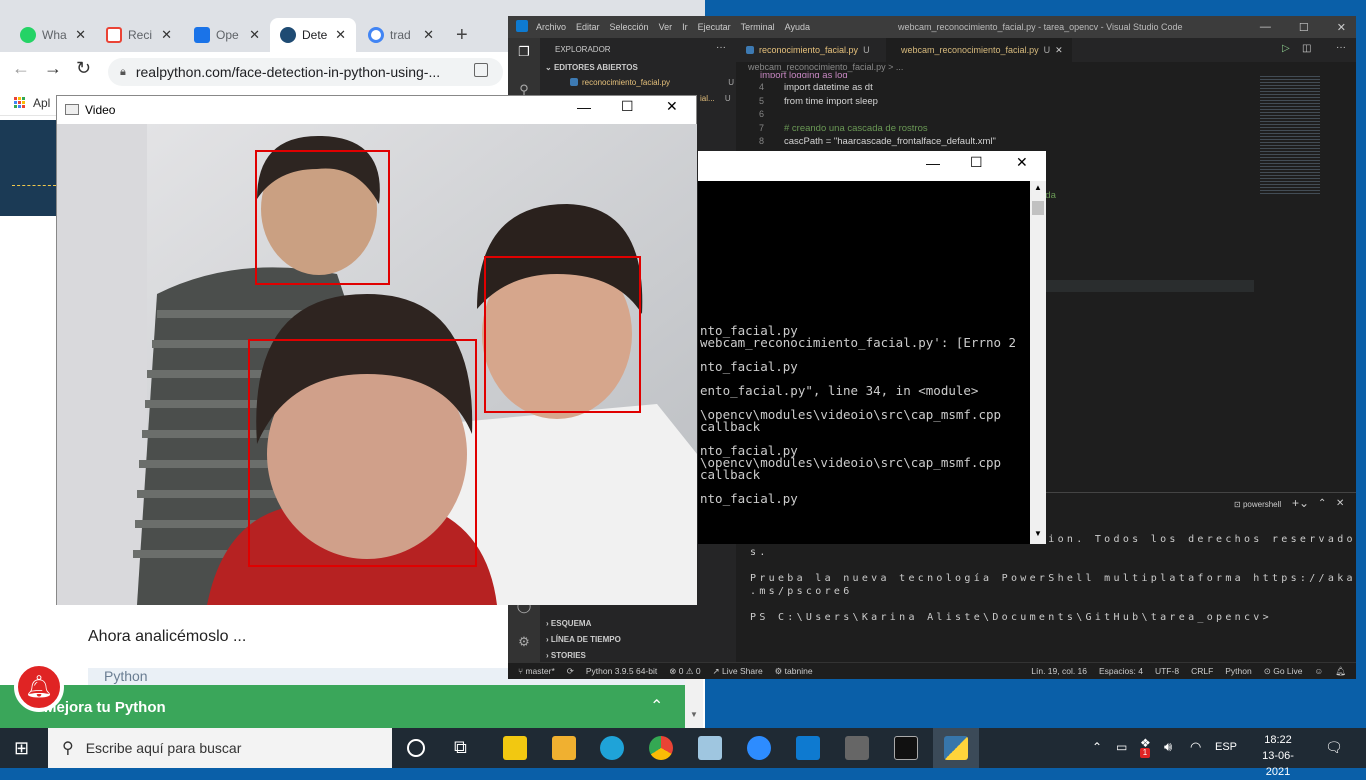  What do you see at coordinates (661, 748) in the screenshot?
I see `chrome-icon` at bounding box center [661, 748].